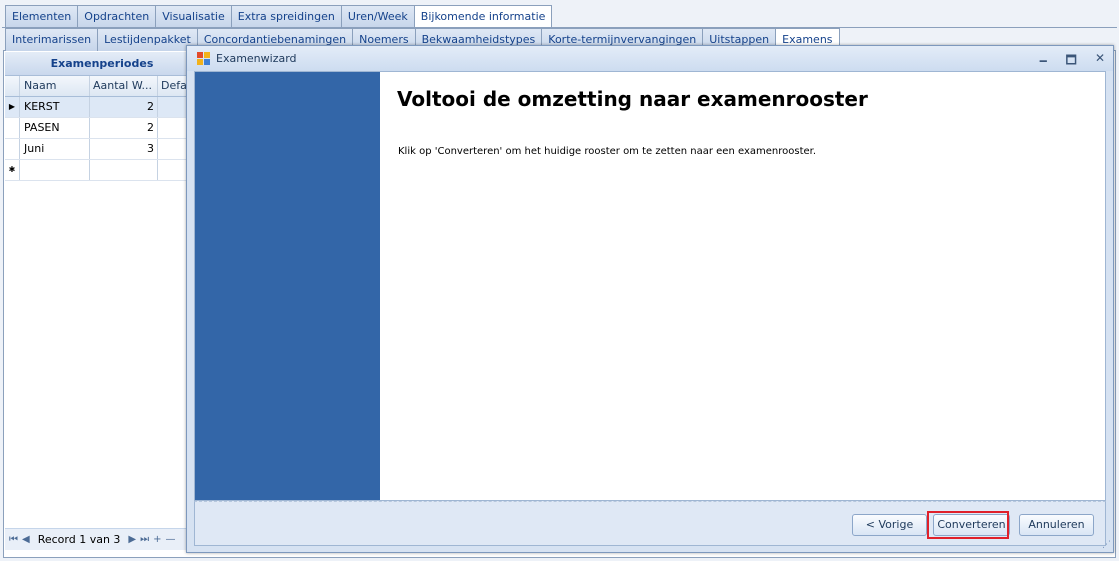 This screenshot has height=561, width=1119. I want to click on table-row: ▶ KERST 2, so click(97, 107).